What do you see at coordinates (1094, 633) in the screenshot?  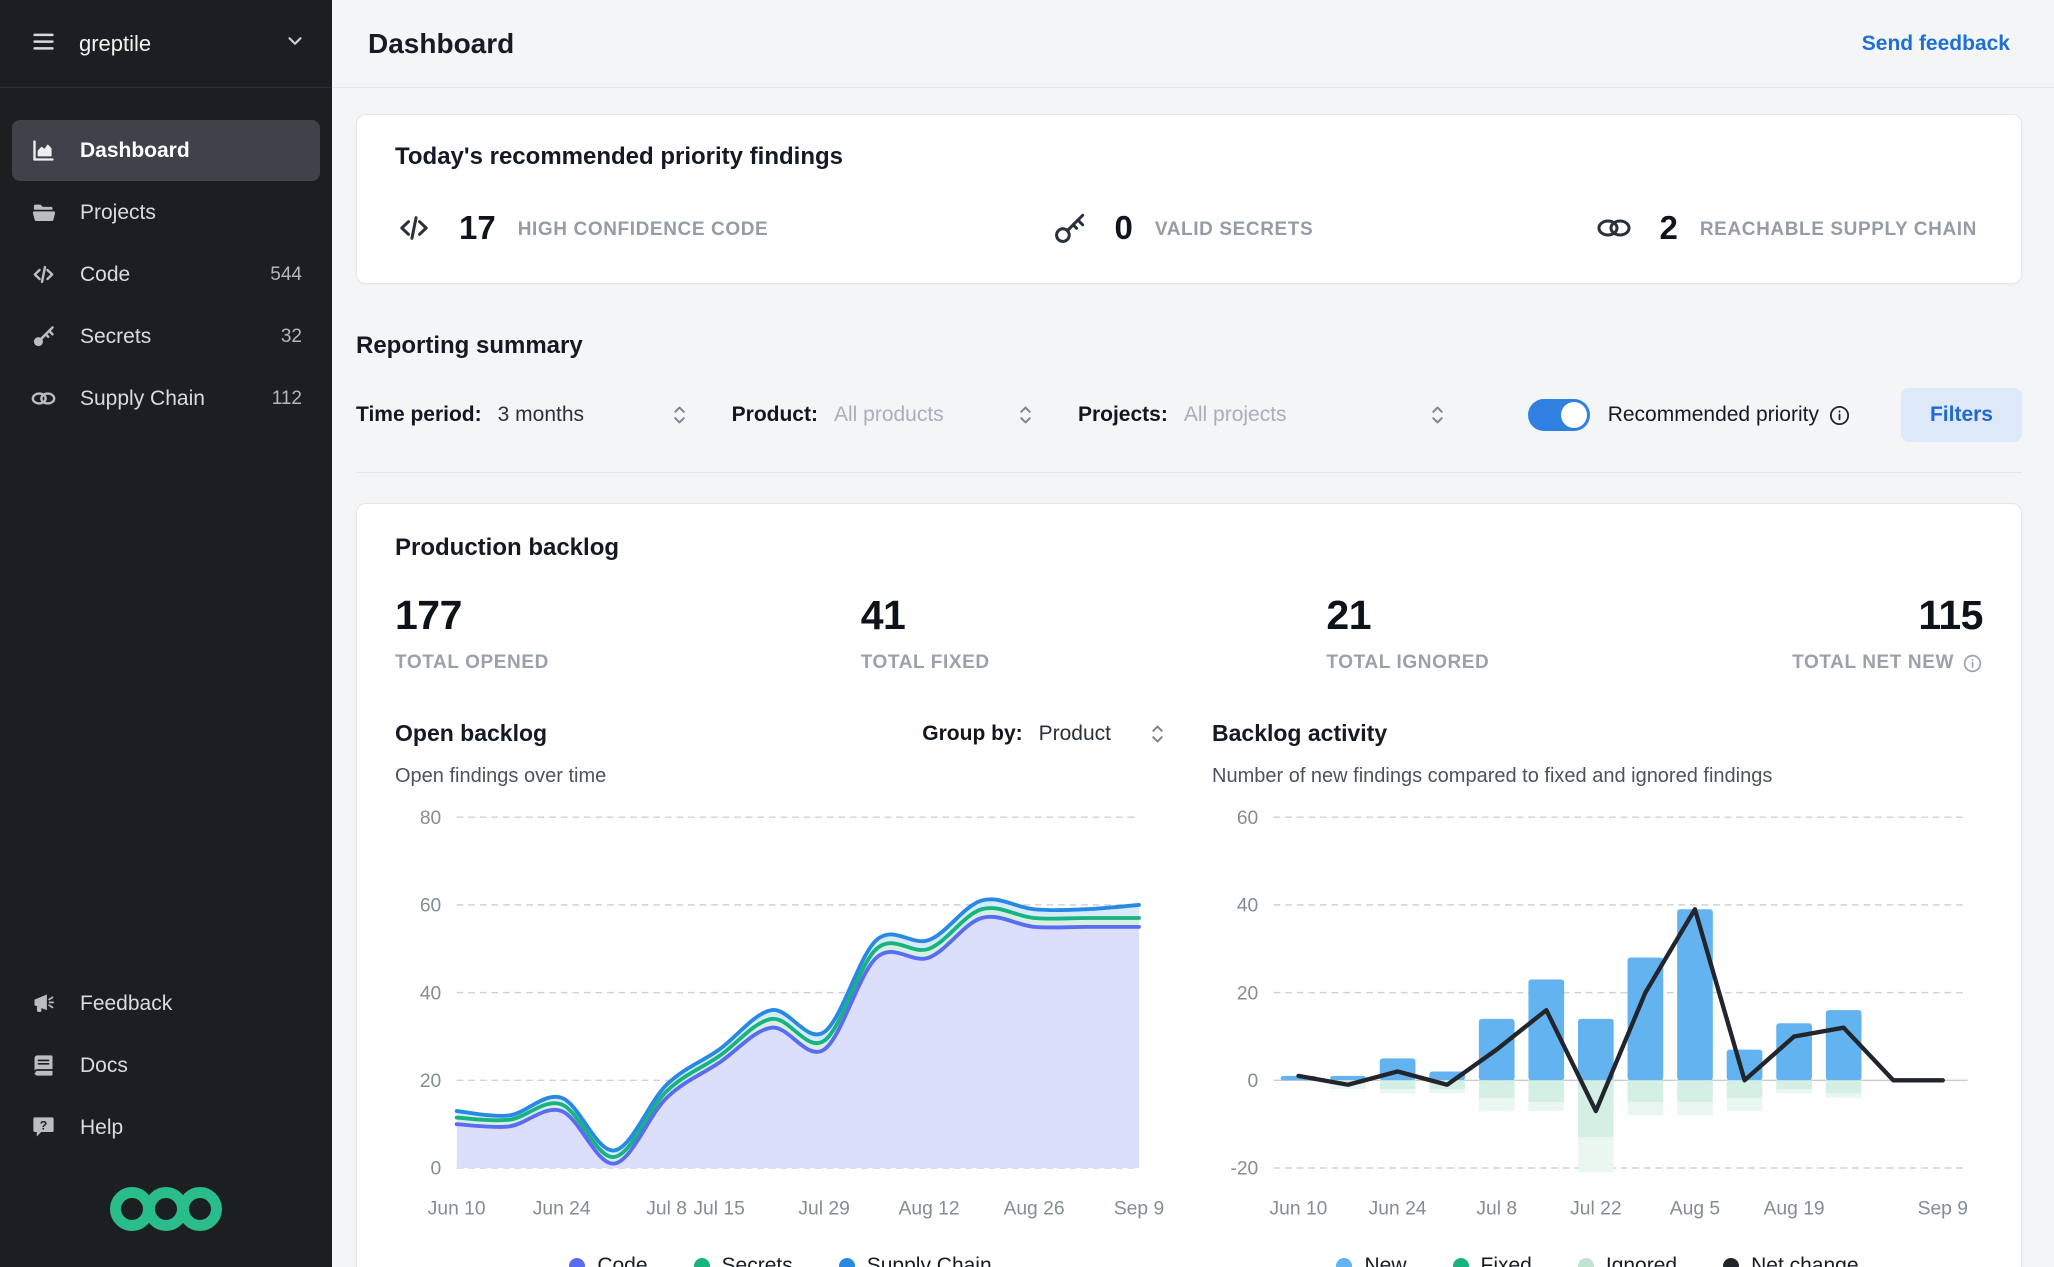 I see `stat-total-fixed: 41 TOTAL FIXED` at bounding box center [1094, 633].